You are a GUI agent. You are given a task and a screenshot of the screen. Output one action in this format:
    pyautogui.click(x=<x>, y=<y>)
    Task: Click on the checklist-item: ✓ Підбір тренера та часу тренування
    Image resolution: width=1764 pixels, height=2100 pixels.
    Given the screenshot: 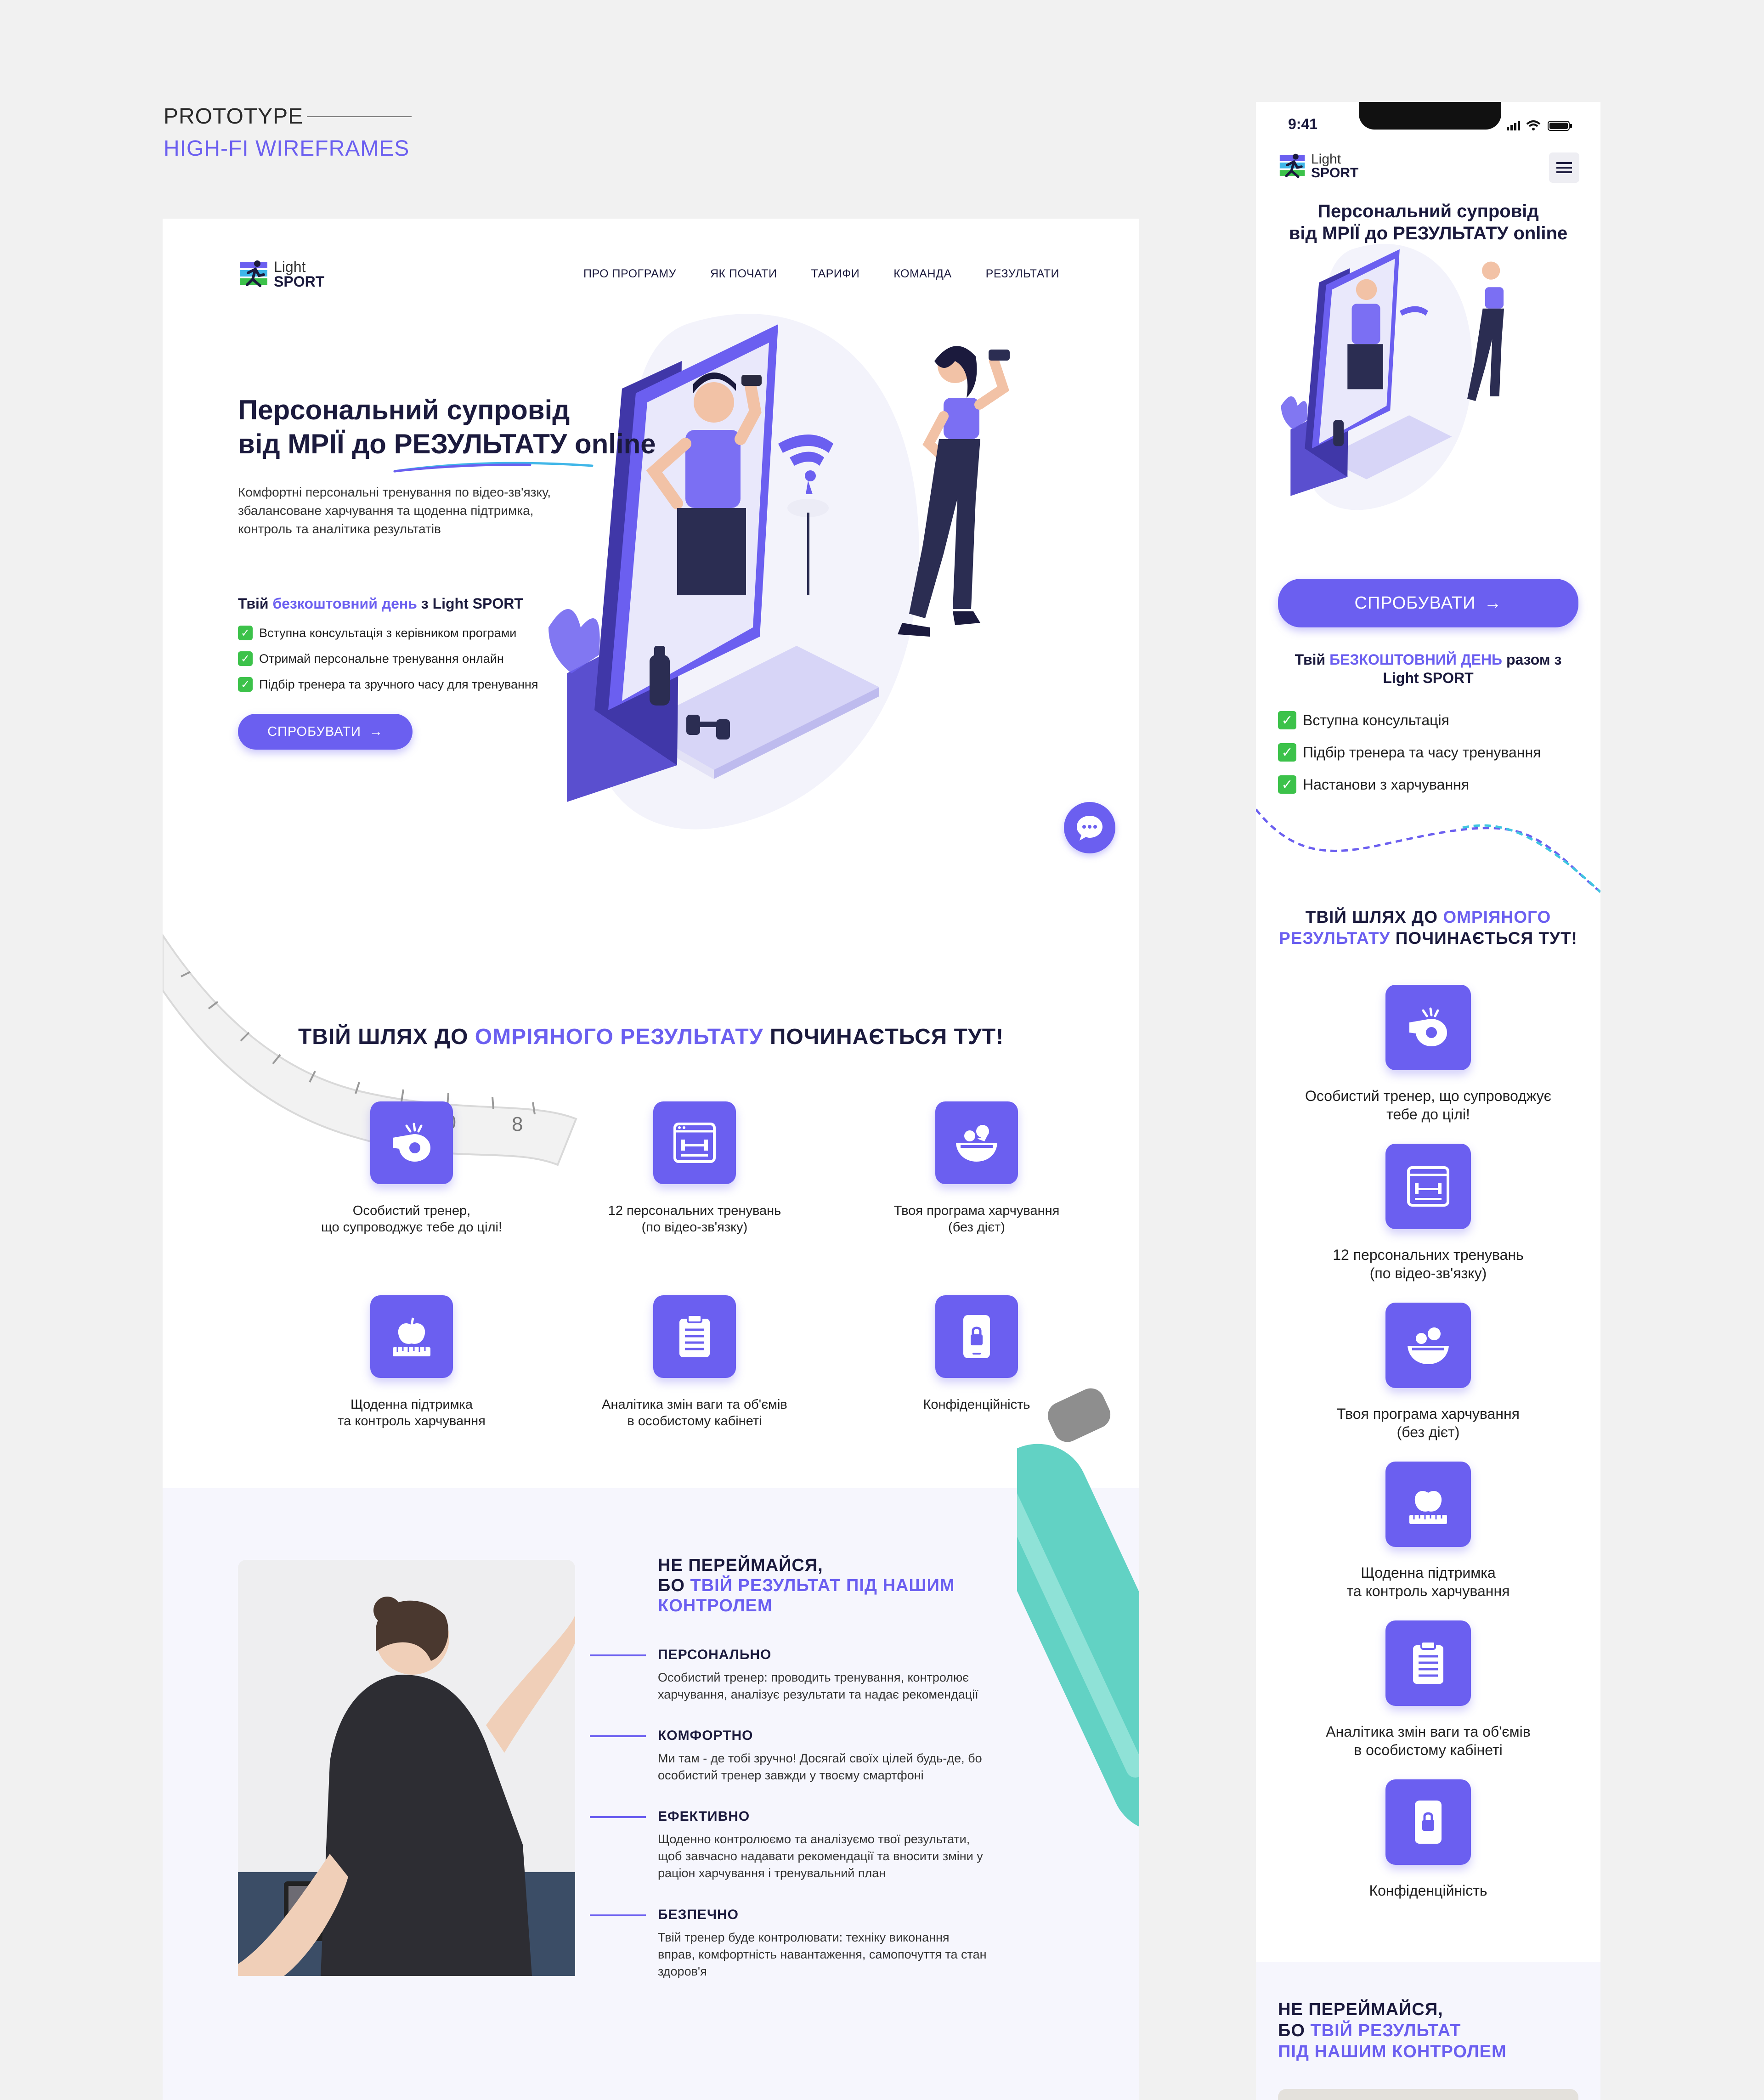 What is the action you would take?
    pyautogui.click(x=1409, y=752)
    